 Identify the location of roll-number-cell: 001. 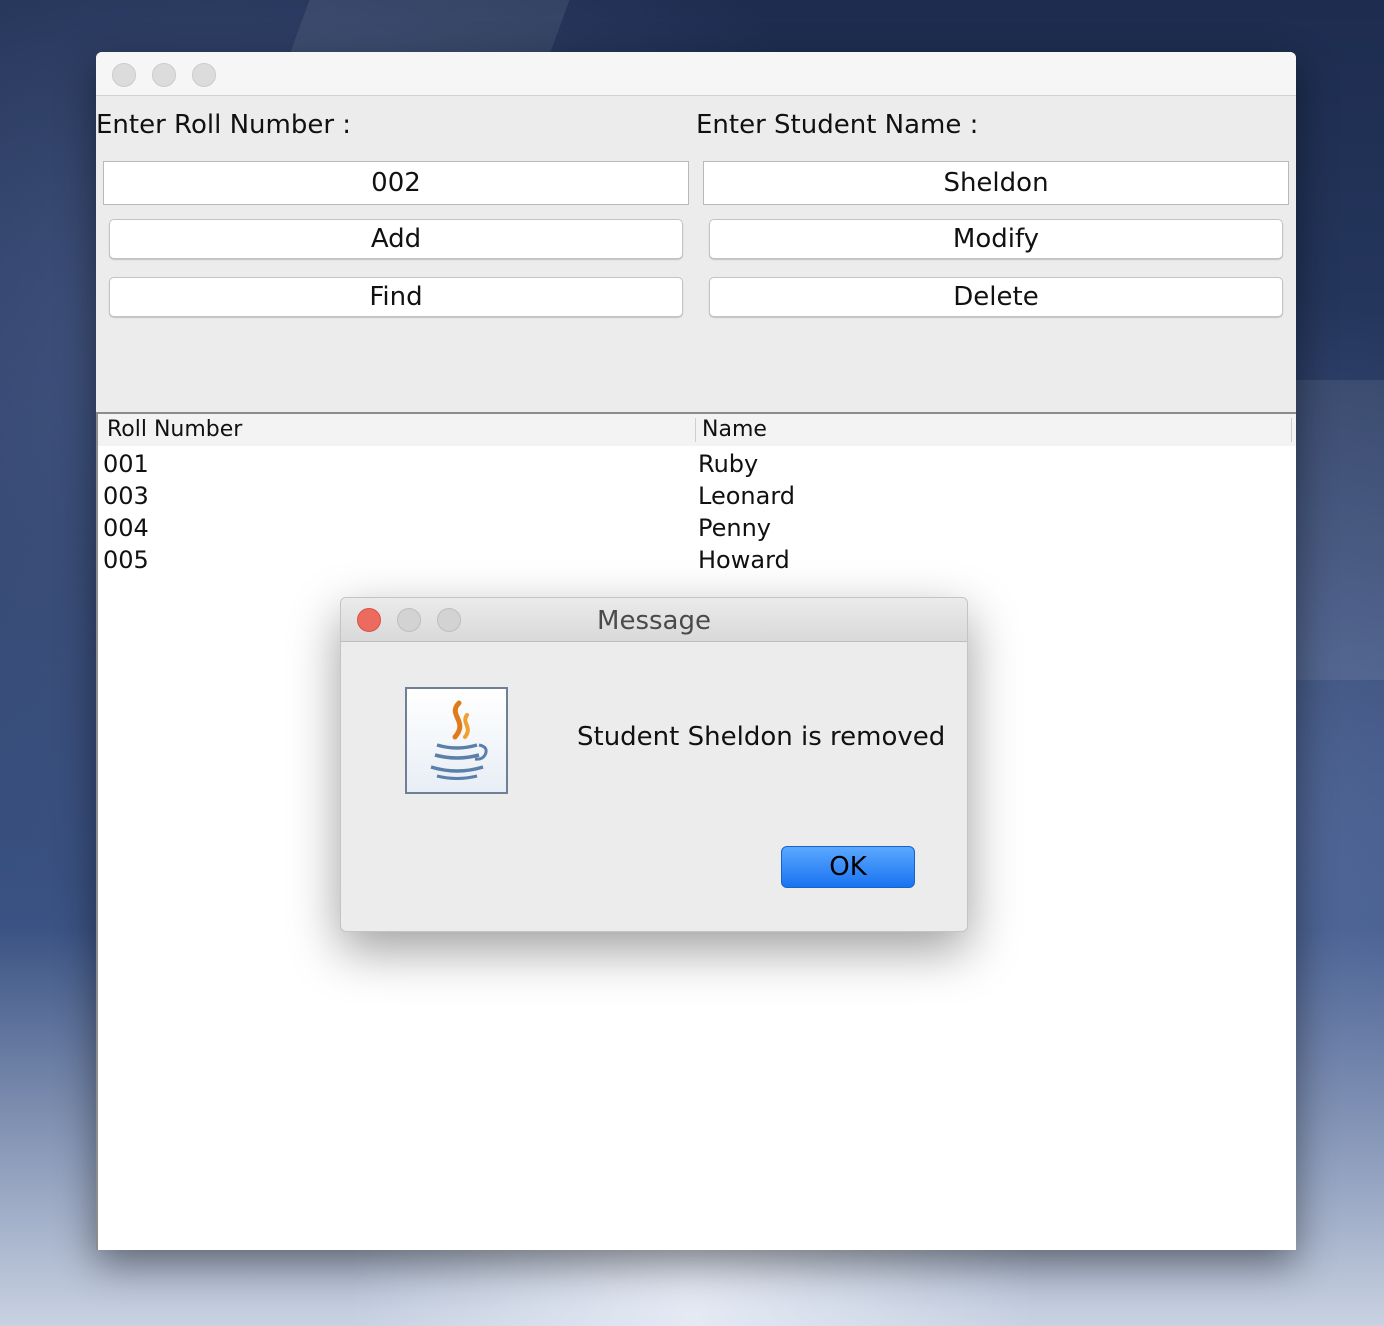
(126, 464).